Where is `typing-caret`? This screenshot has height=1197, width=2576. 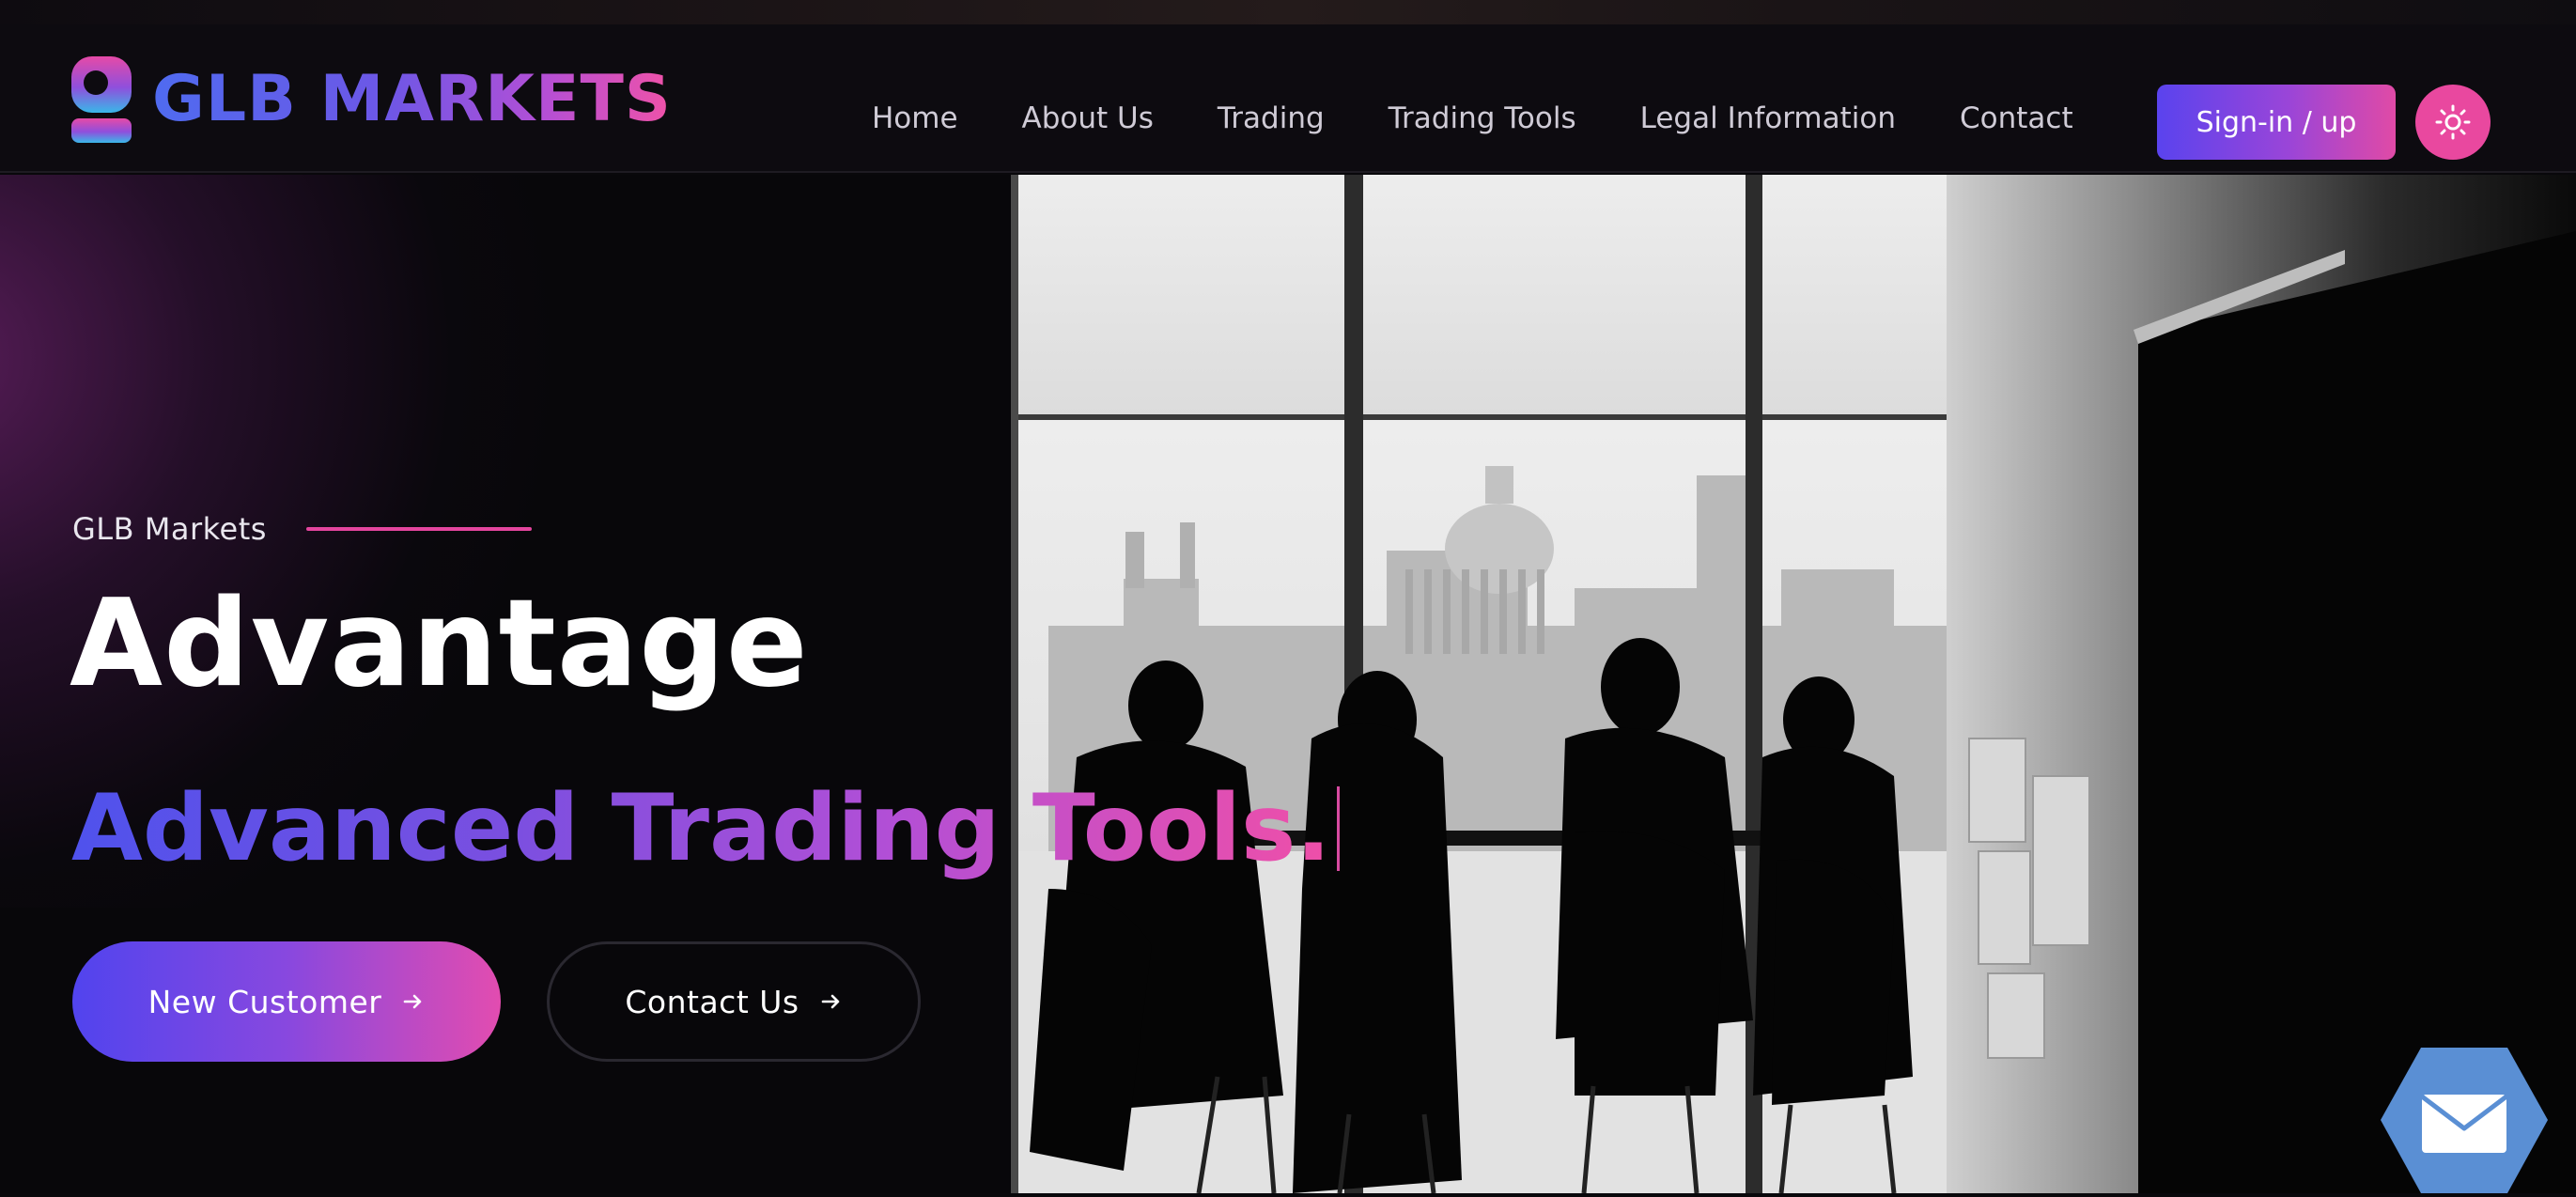 typing-caret is located at coordinates (1338, 829).